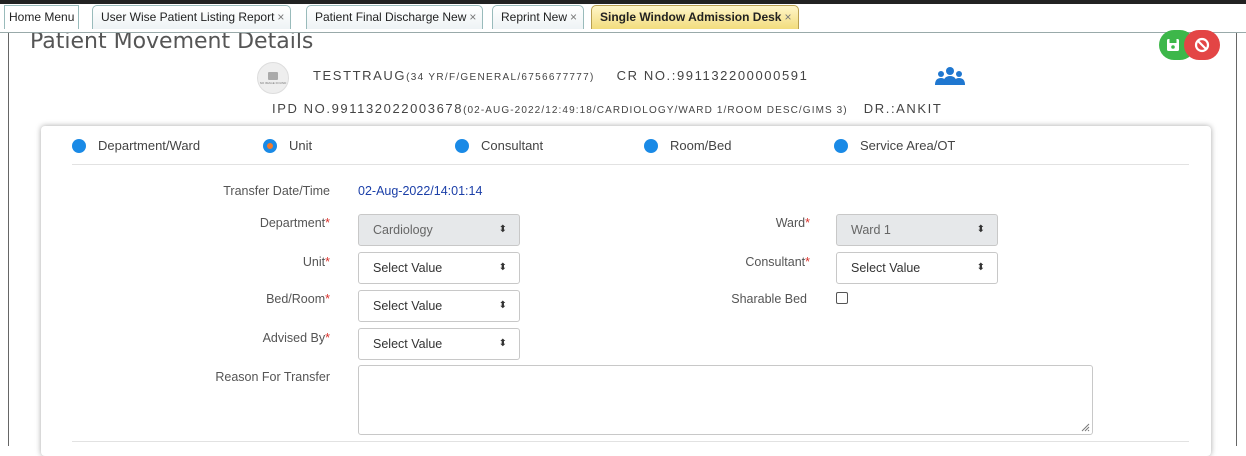 Image resolution: width=1246 pixels, height=456 pixels. What do you see at coordinates (623, 43) in the screenshot?
I see `page-title-area: Patient Movement Details` at bounding box center [623, 43].